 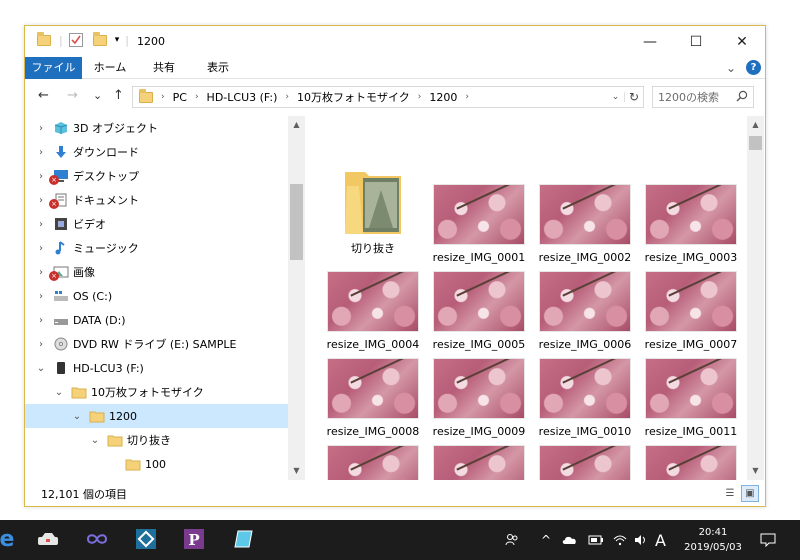 What do you see at coordinates (156, 176) in the screenshot?
I see `sidebar-item: › × デスクトップ` at bounding box center [156, 176].